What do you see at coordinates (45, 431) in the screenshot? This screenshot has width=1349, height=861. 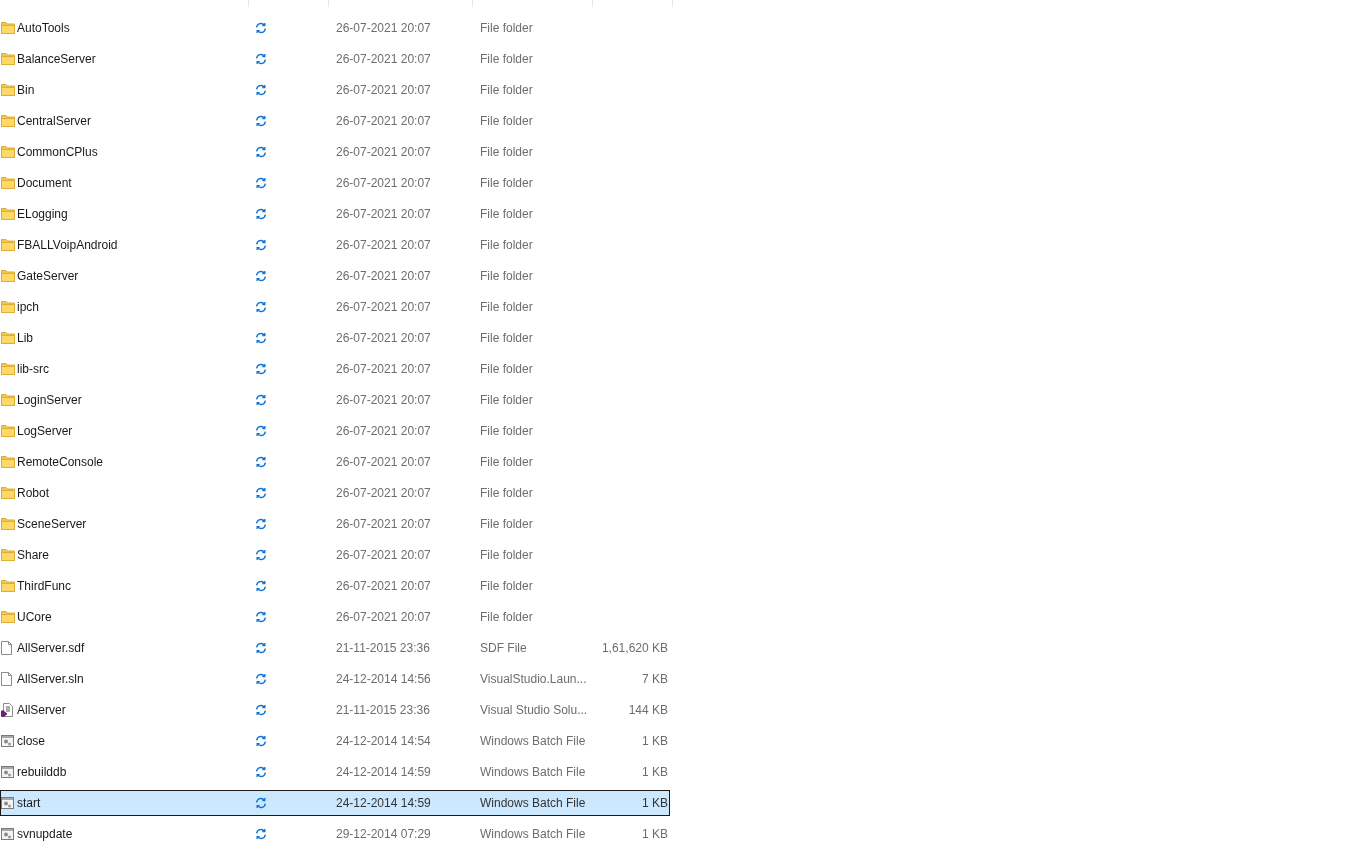 I see `file-name: LogServer` at bounding box center [45, 431].